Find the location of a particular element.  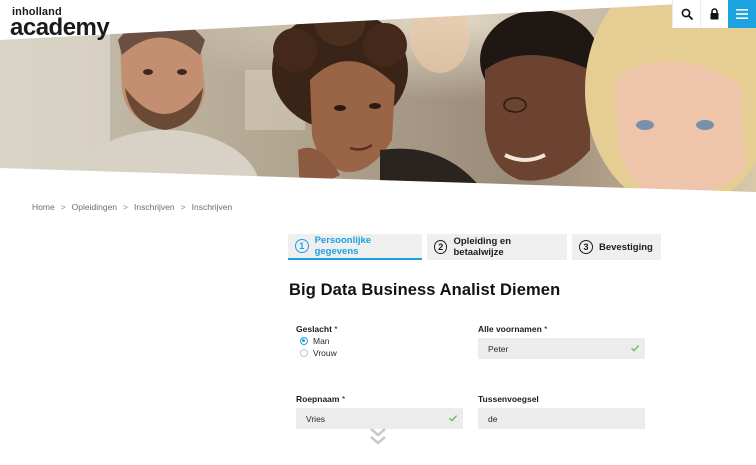

step-persoonlijke-gegevens: 1 Persoonlijke gegevens is located at coordinates (355, 247).